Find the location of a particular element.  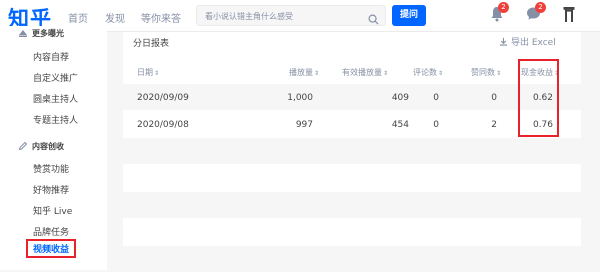

search-input is located at coordinates (285, 16).